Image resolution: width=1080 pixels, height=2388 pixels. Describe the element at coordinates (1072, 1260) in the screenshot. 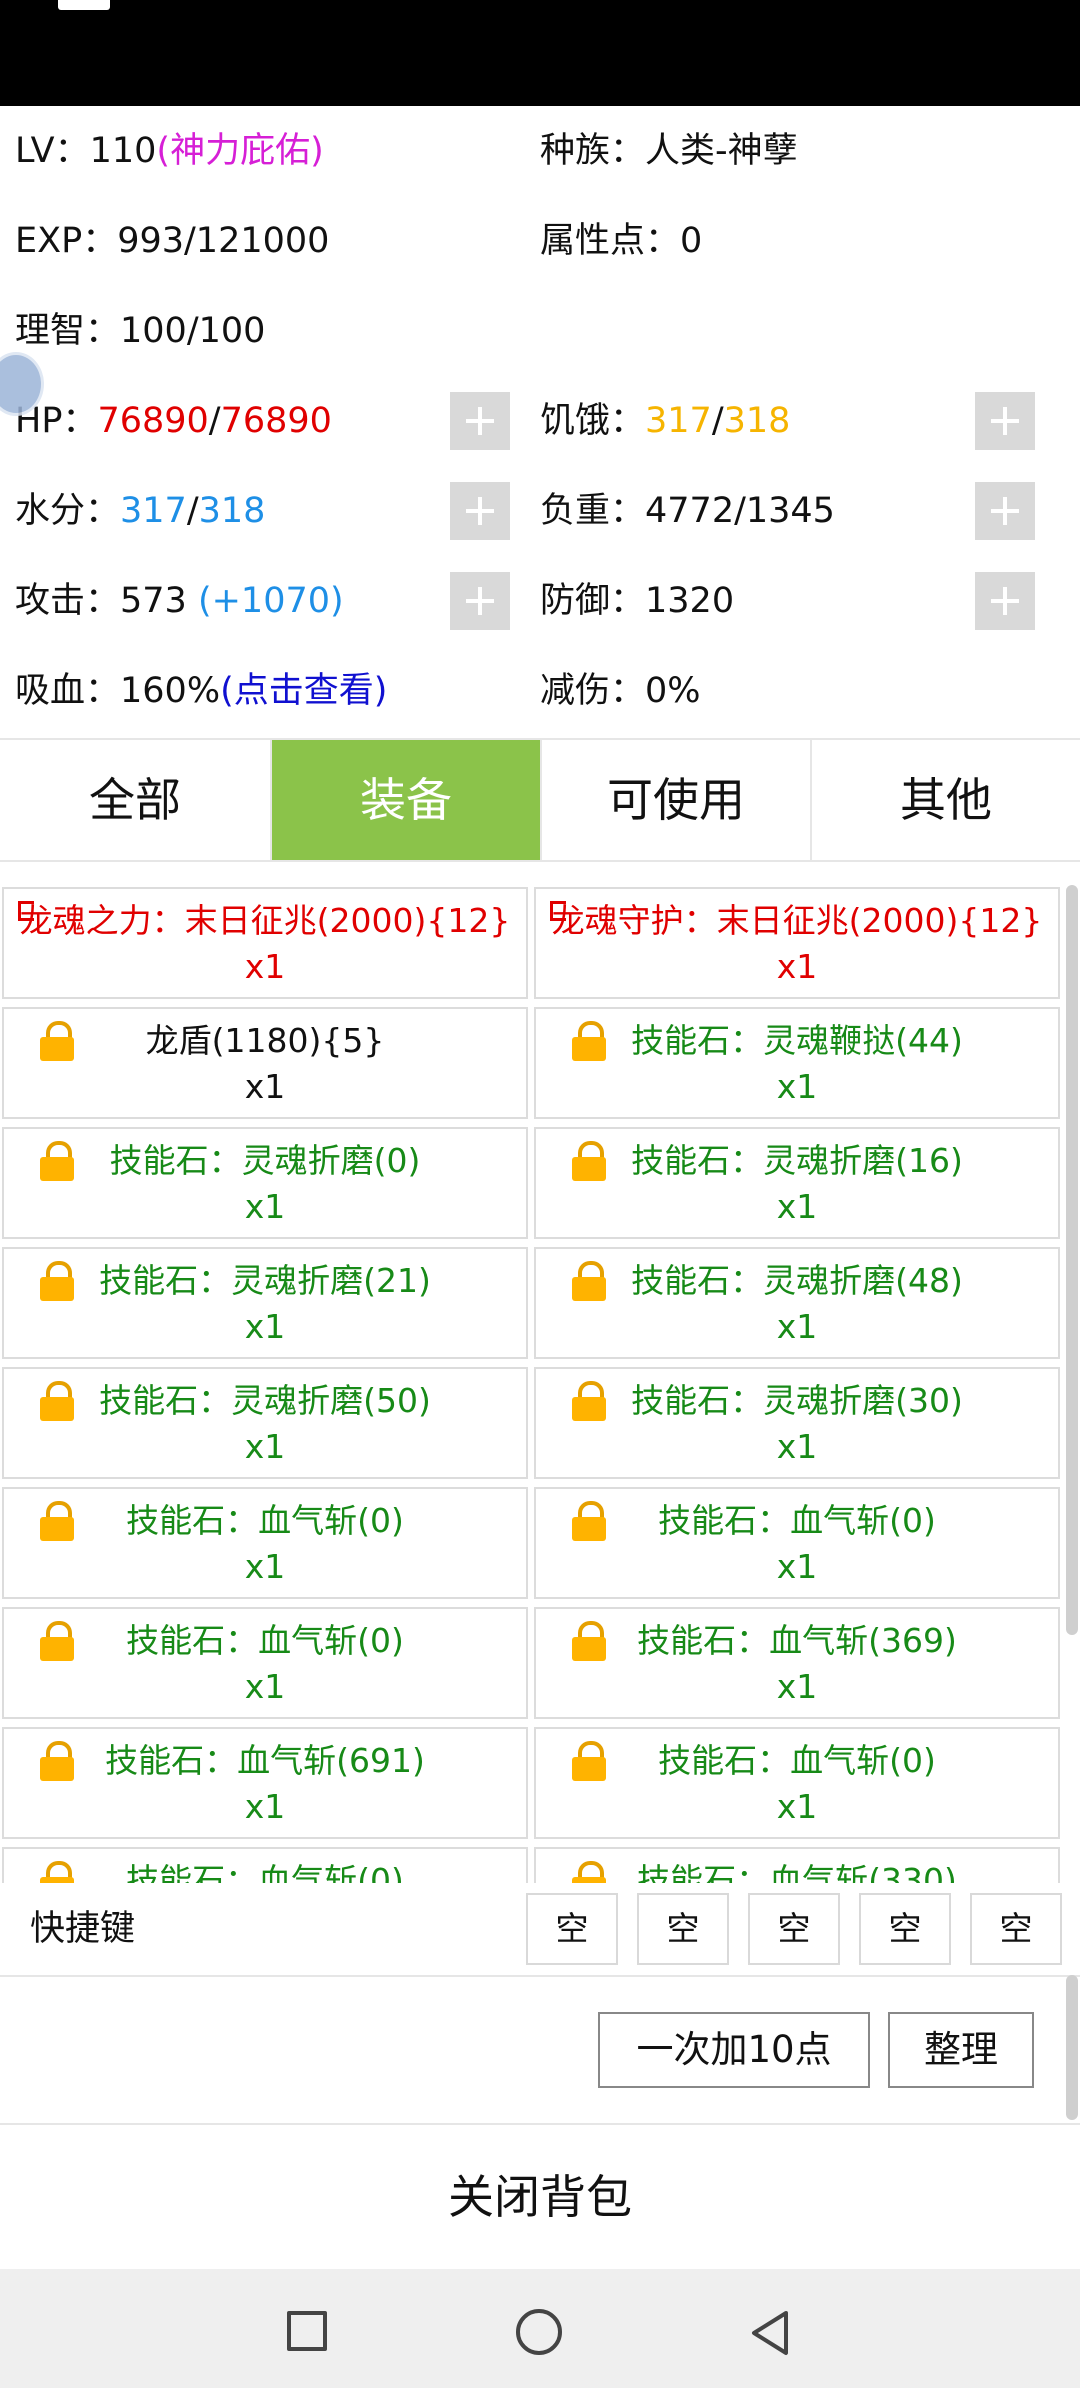

I see `inventory-scrollbar` at that location.